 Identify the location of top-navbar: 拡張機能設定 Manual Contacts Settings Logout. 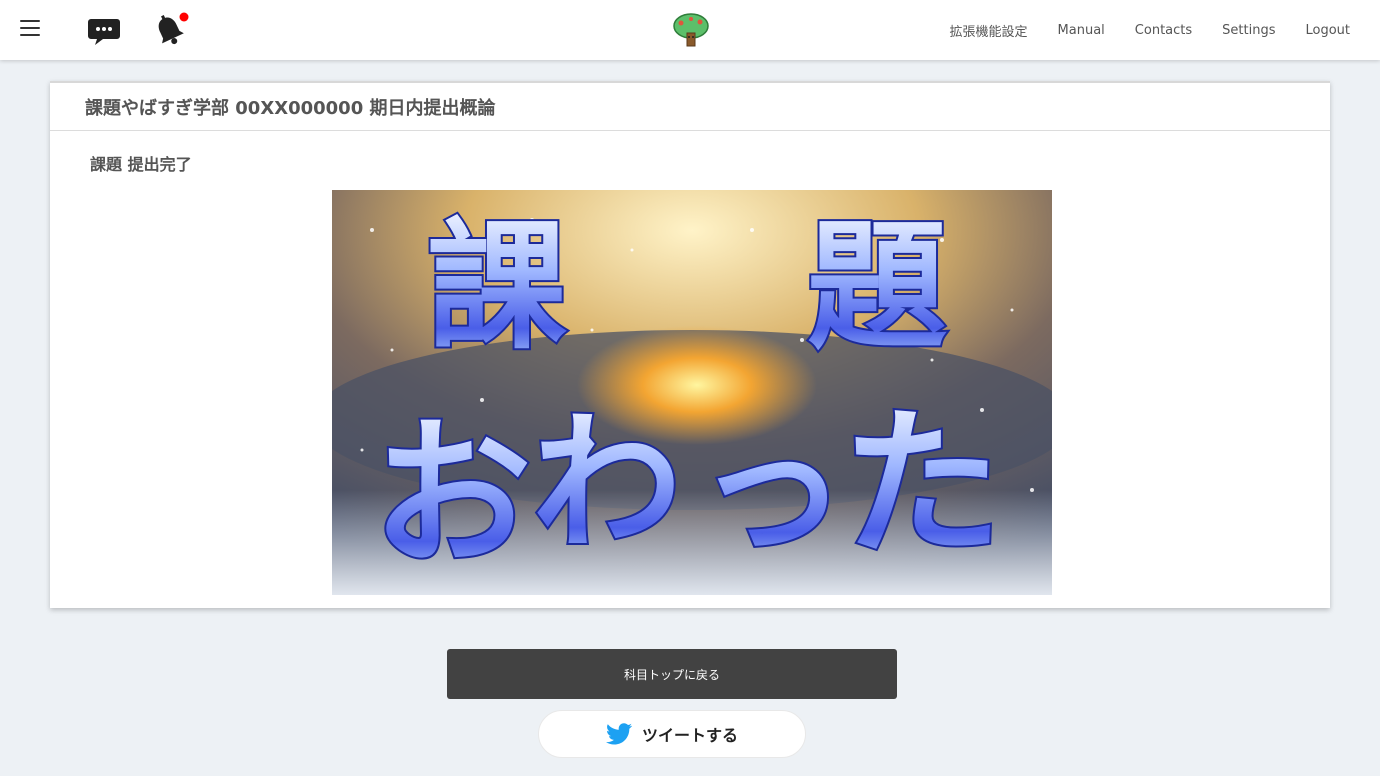
(690, 30).